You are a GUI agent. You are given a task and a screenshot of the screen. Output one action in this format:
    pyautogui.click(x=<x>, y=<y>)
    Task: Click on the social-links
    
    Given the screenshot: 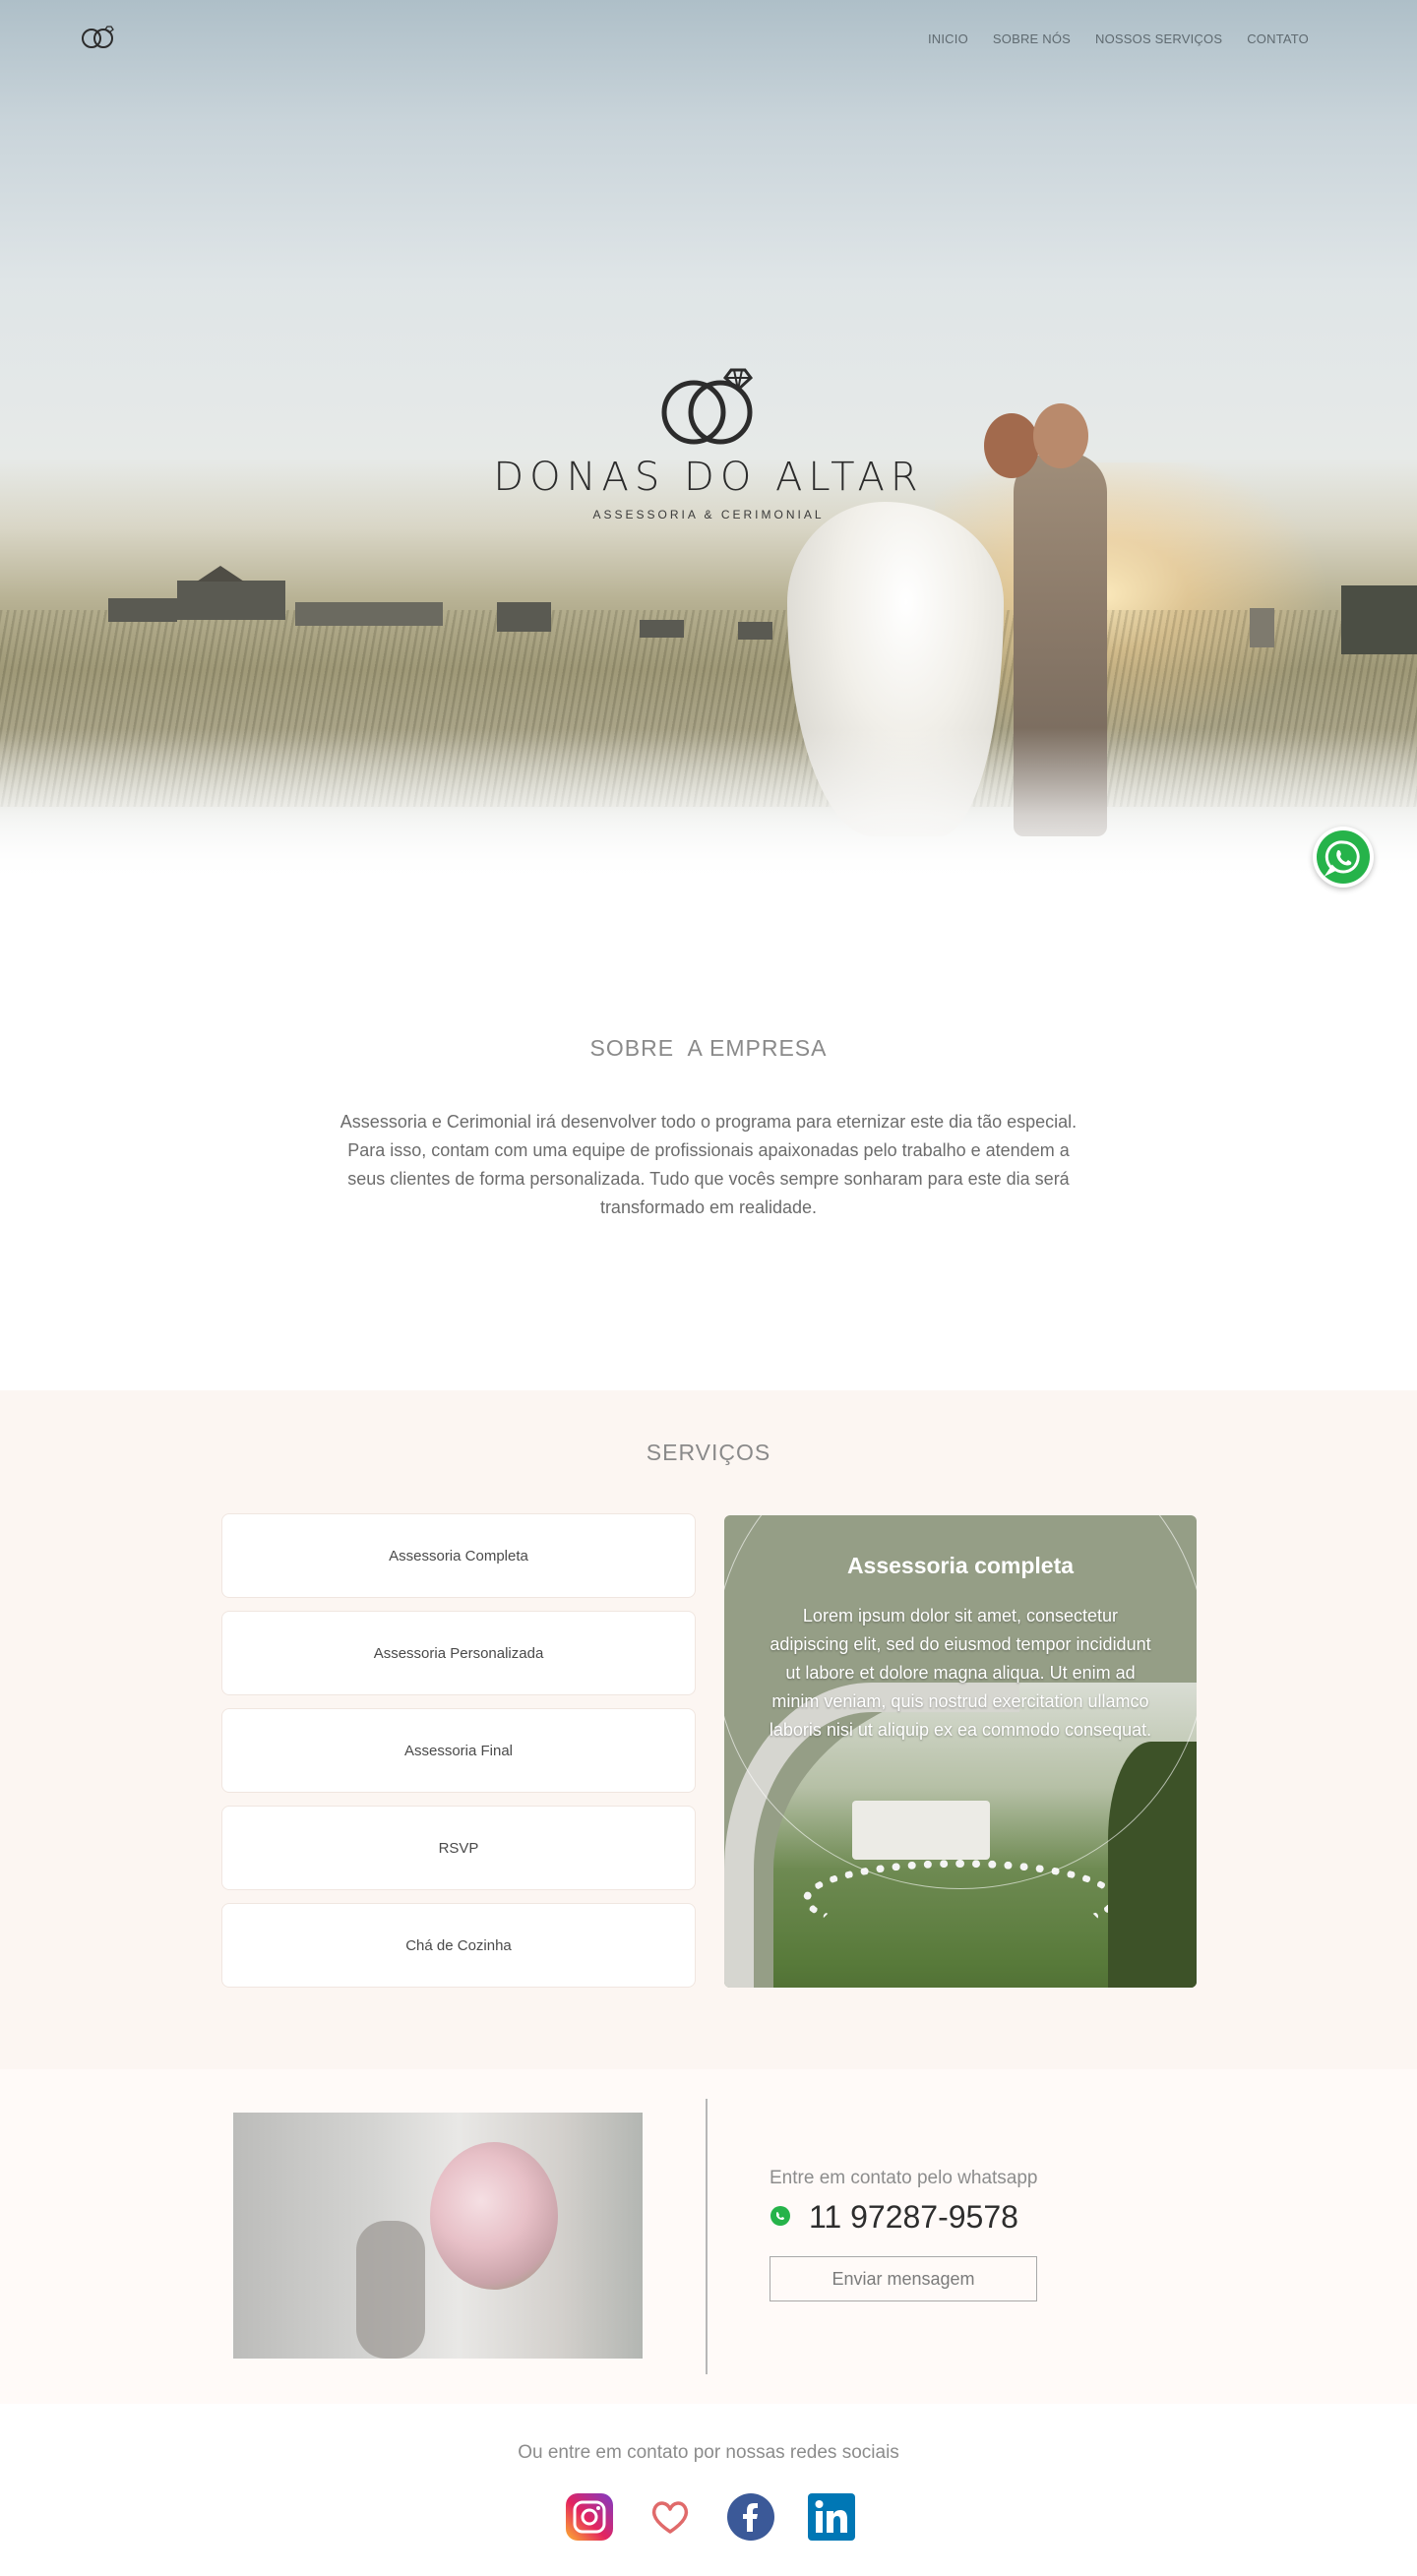 What is the action you would take?
    pyautogui.click(x=710, y=2517)
    